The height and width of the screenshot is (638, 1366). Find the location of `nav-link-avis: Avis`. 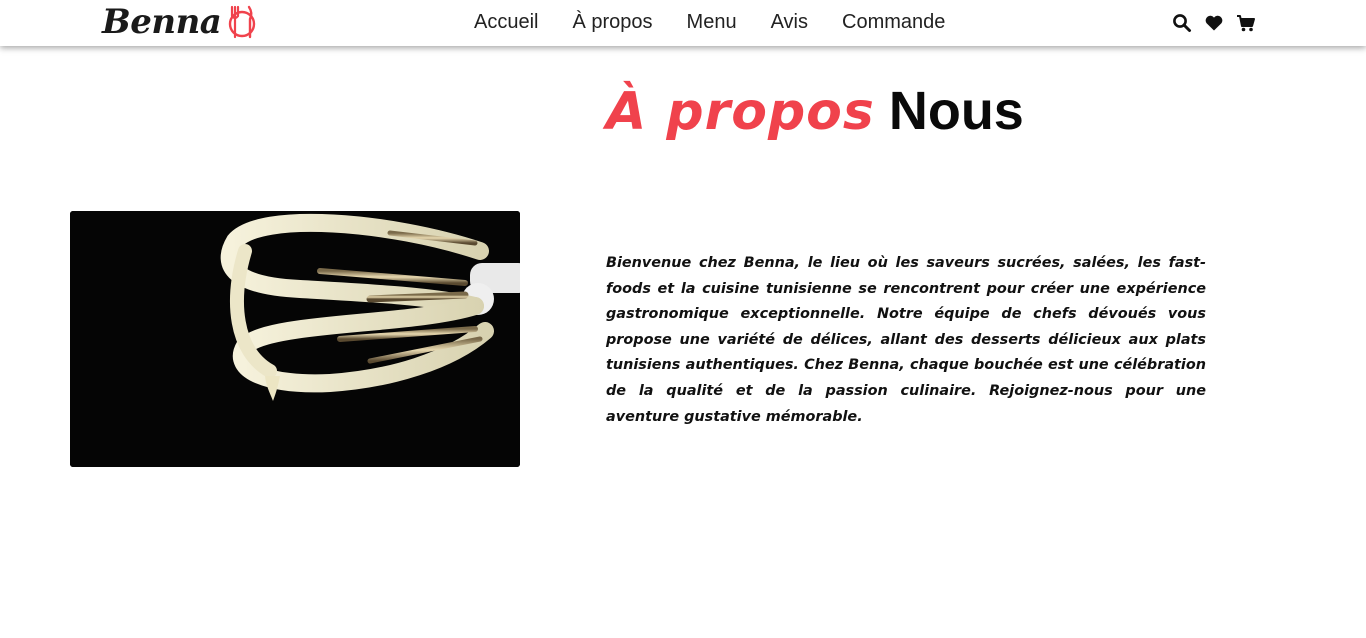

nav-link-avis: Avis is located at coordinates (789, 22).